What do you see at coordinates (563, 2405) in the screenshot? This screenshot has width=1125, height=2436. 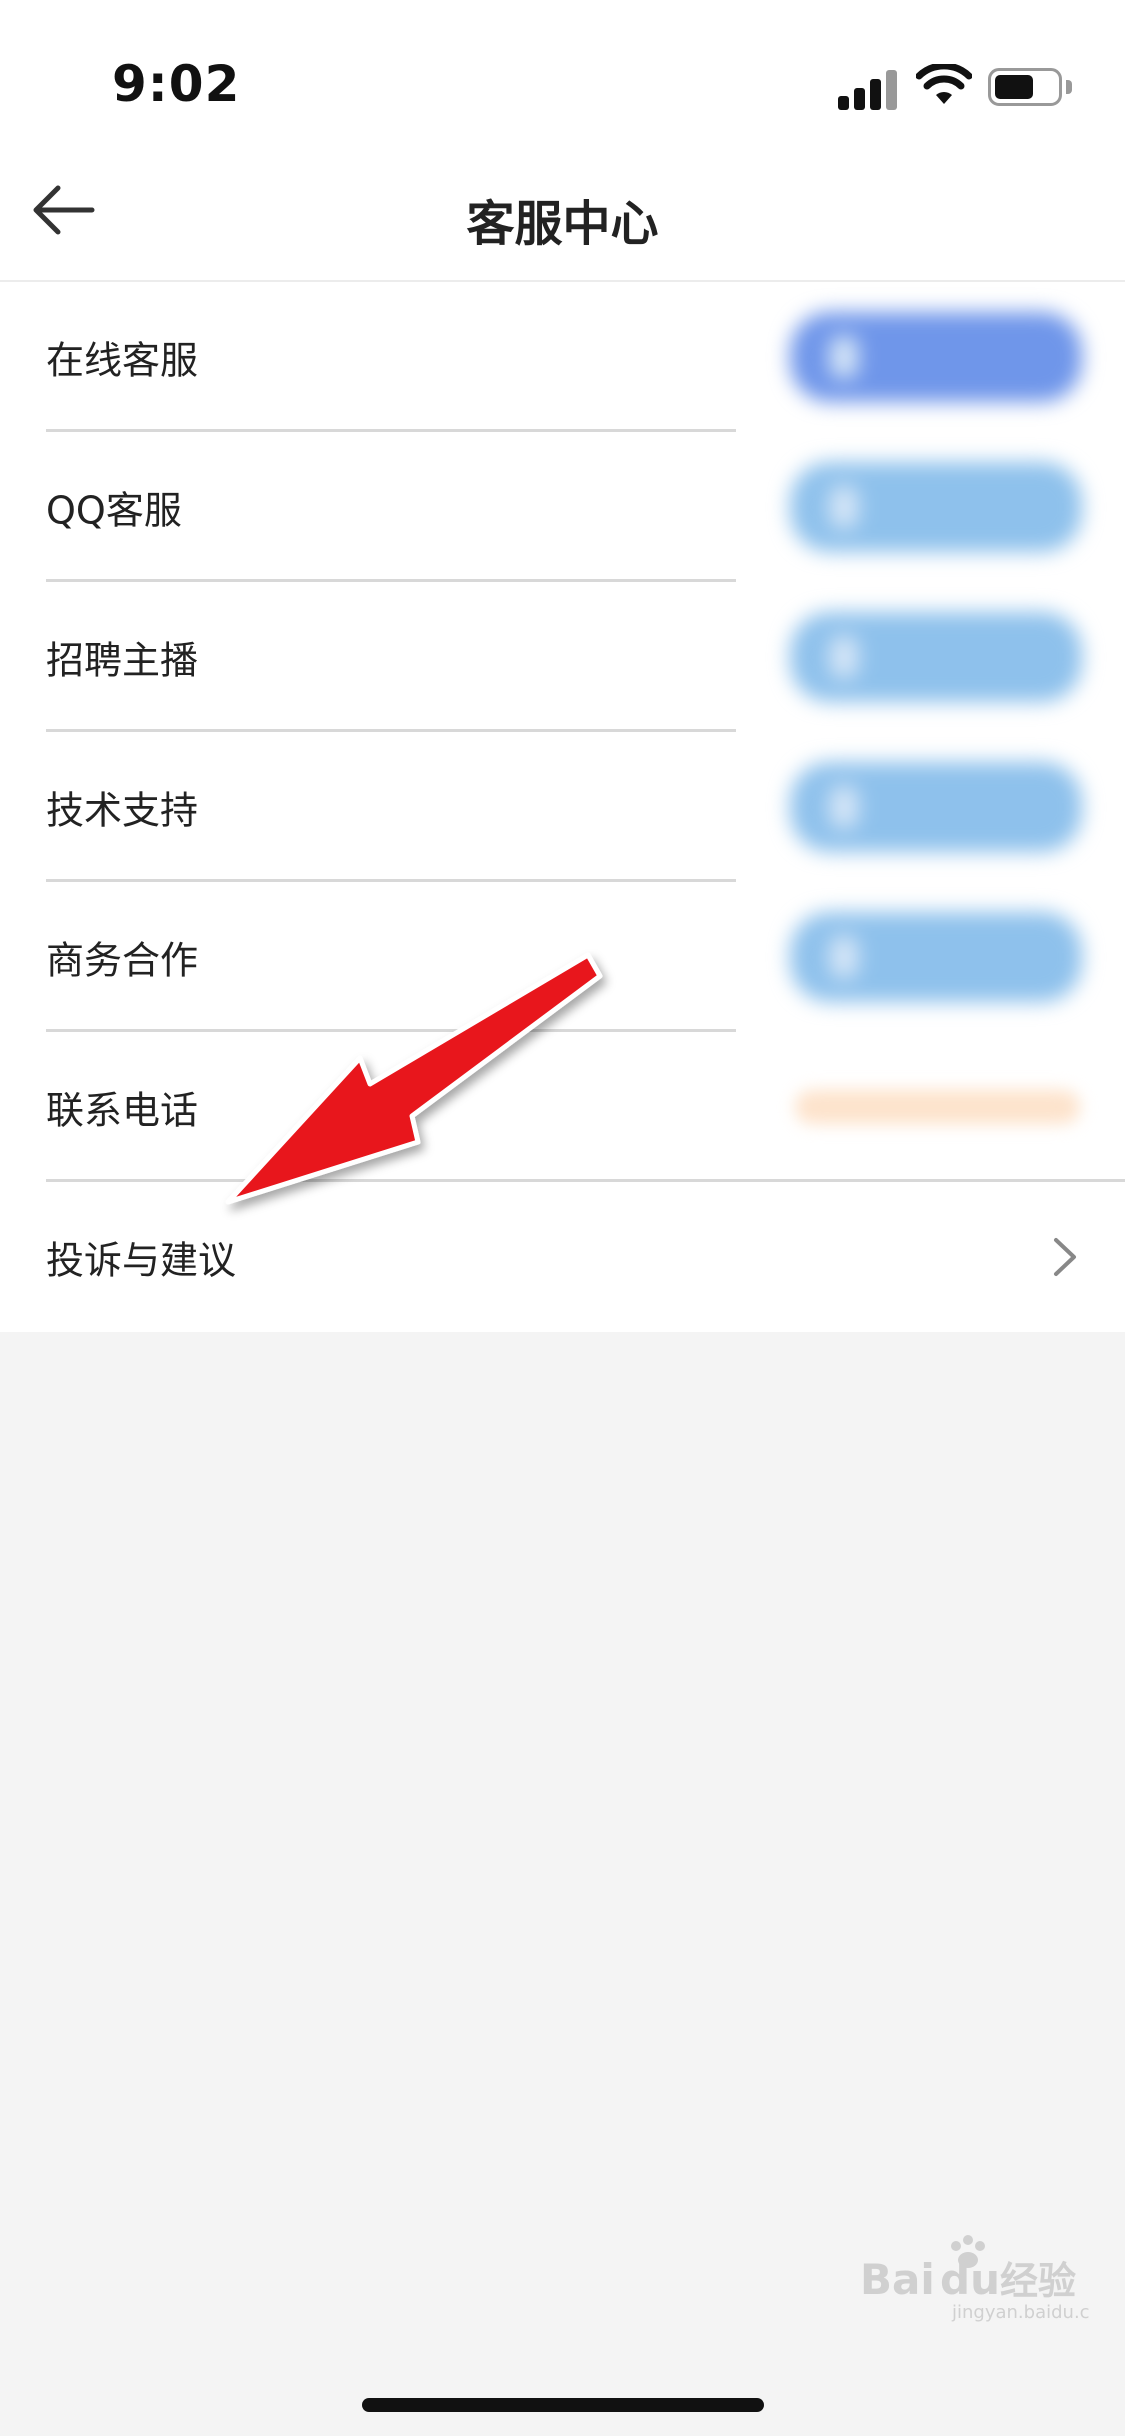 I see `home-indicator` at bounding box center [563, 2405].